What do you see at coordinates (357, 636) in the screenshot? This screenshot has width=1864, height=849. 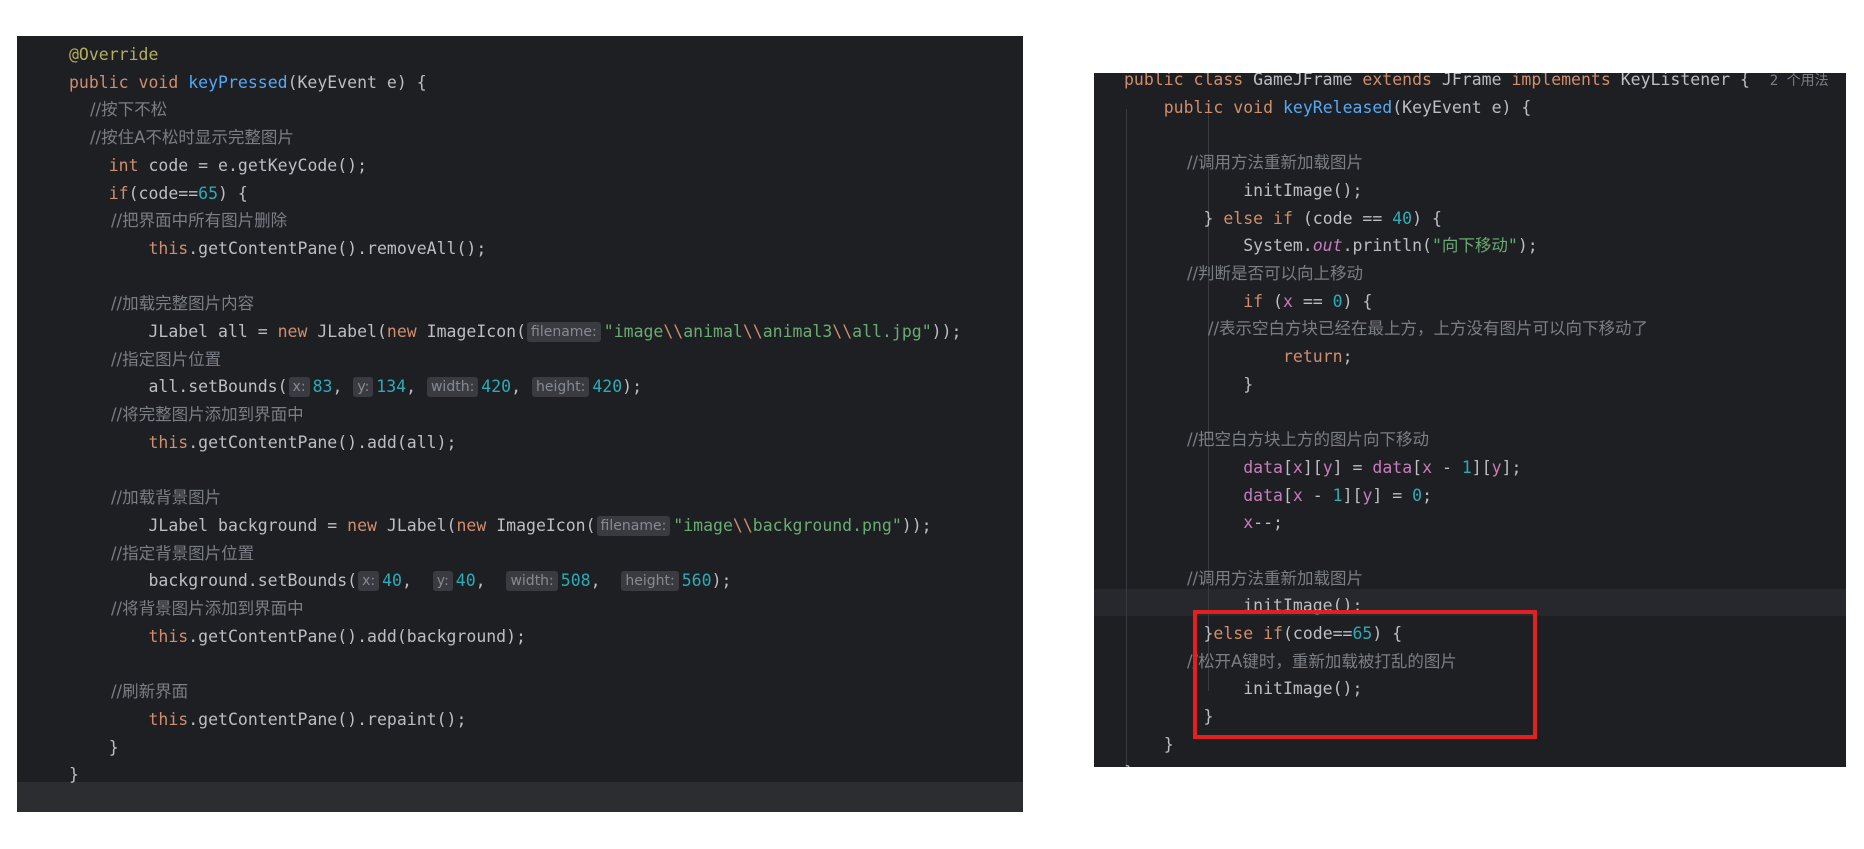 I see `code-token: .getContentPane().add(background);` at bounding box center [357, 636].